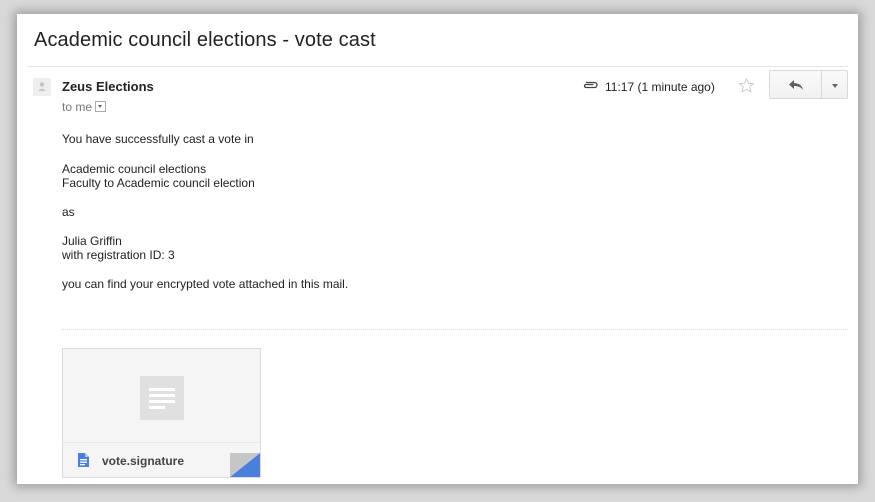 This screenshot has height=502, width=875. What do you see at coordinates (158, 139) in the screenshot?
I see `body-line-intro: You have successfully cast a vote in` at bounding box center [158, 139].